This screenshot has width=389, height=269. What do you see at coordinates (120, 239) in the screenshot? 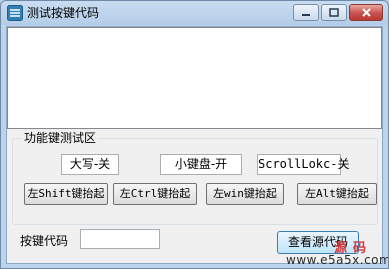
I see `key-code-field` at bounding box center [120, 239].